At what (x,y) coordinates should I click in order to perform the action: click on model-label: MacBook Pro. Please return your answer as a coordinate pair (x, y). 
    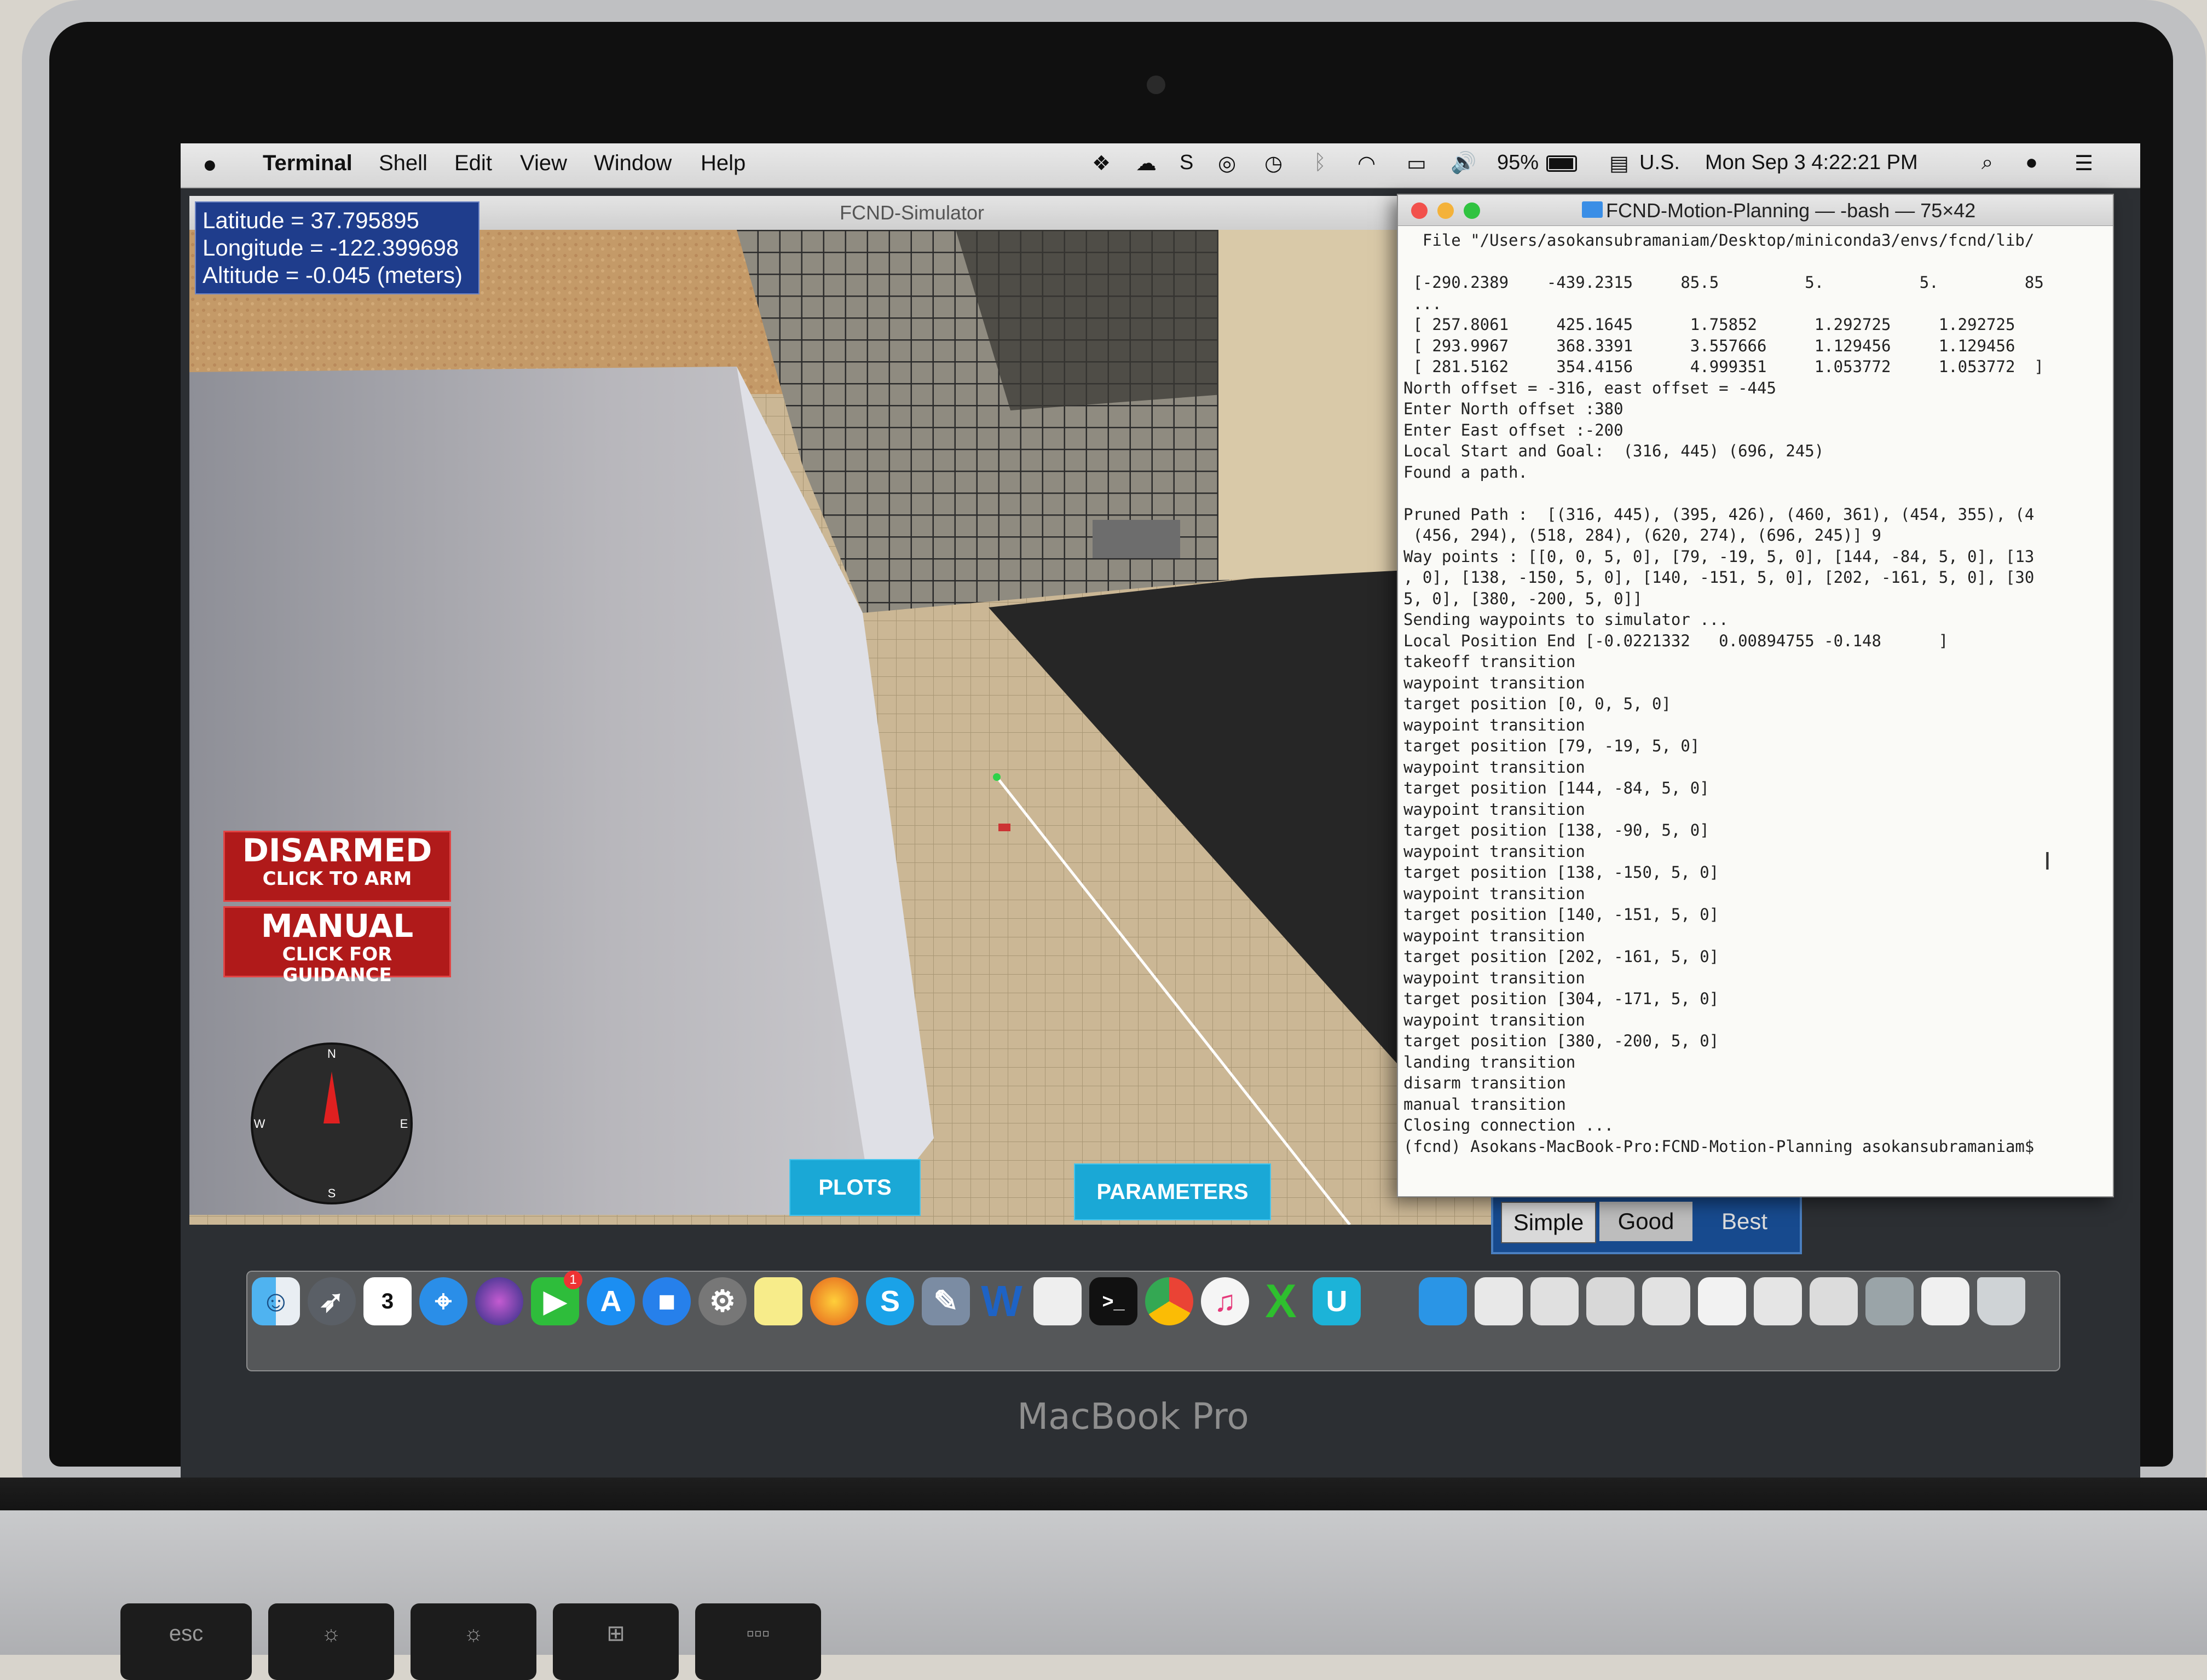
    Looking at the image, I should click on (1133, 1416).